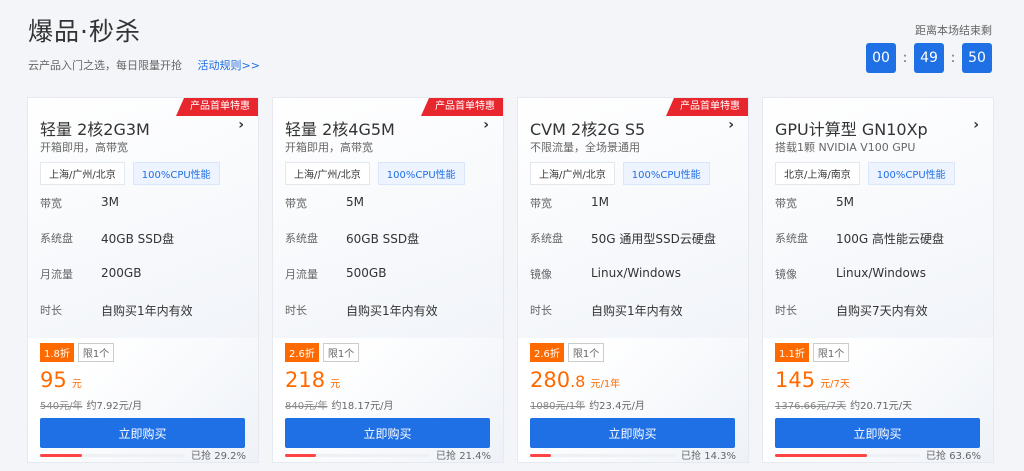 The image size is (1024, 471). What do you see at coordinates (835, 384) in the screenshot?
I see `price-unit: 元/7天` at bounding box center [835, 384].